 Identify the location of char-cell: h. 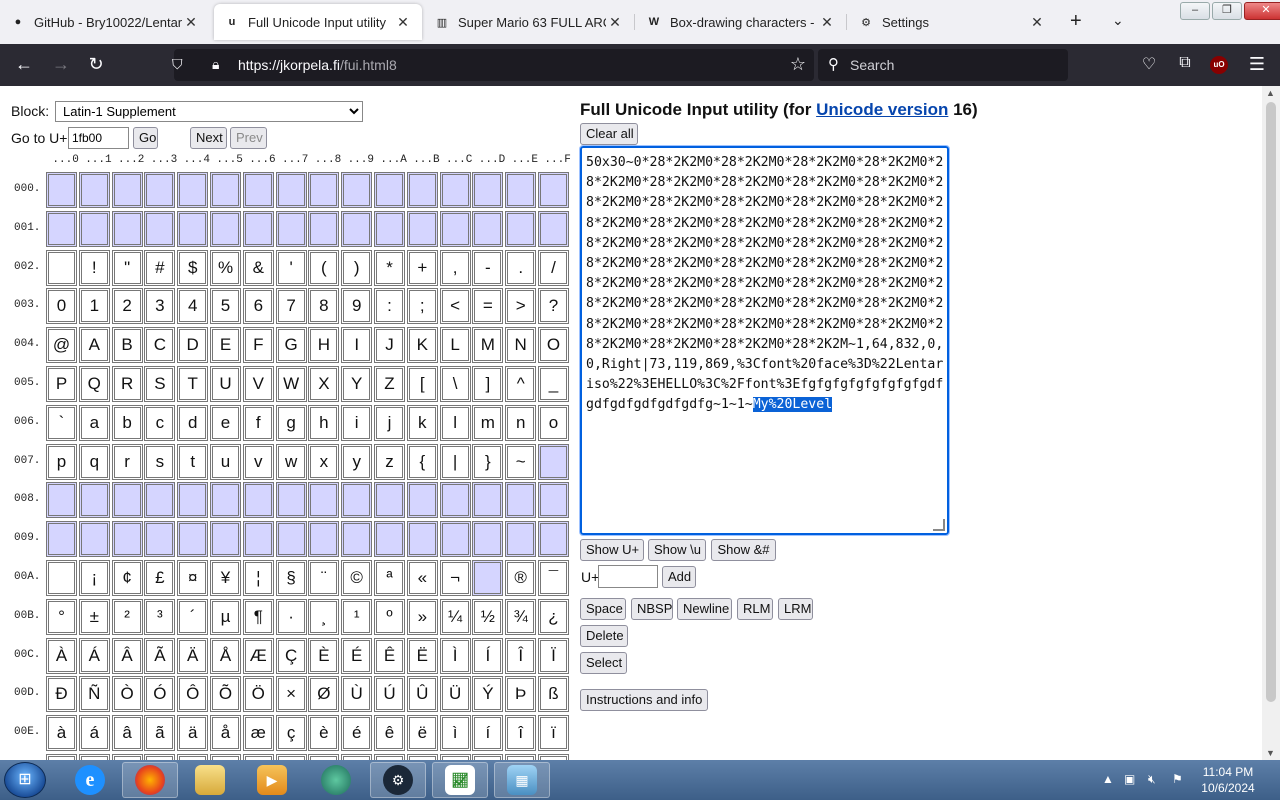
(324, 422).